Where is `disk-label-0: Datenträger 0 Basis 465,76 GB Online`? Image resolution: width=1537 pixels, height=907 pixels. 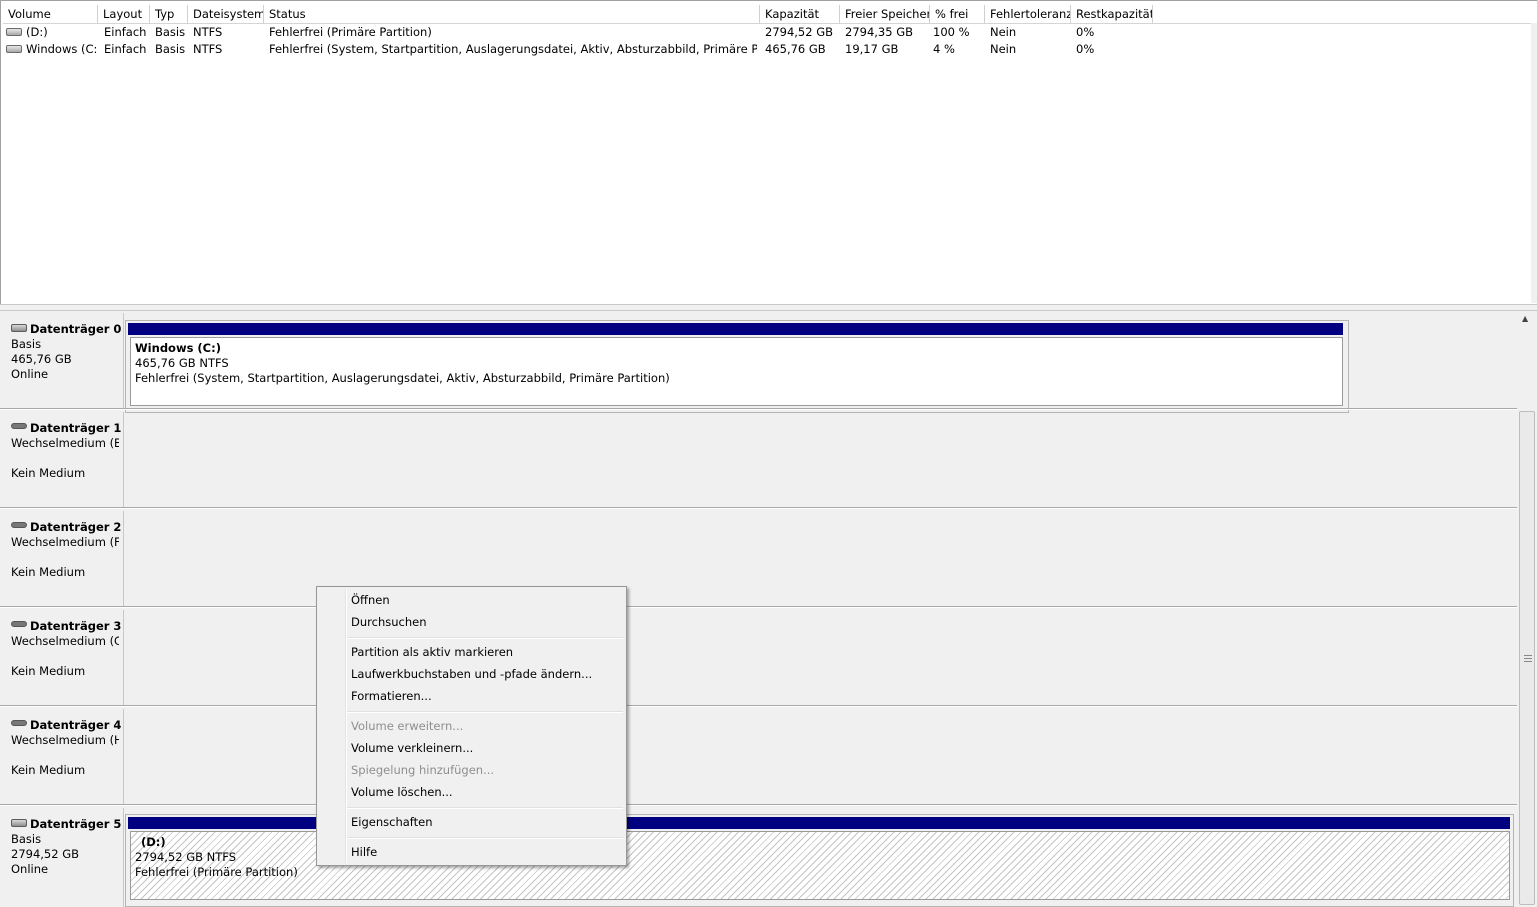 disk-label-0: Datenträger 0 Basis 465,76 GB Online is located at coordinates (63, 361).